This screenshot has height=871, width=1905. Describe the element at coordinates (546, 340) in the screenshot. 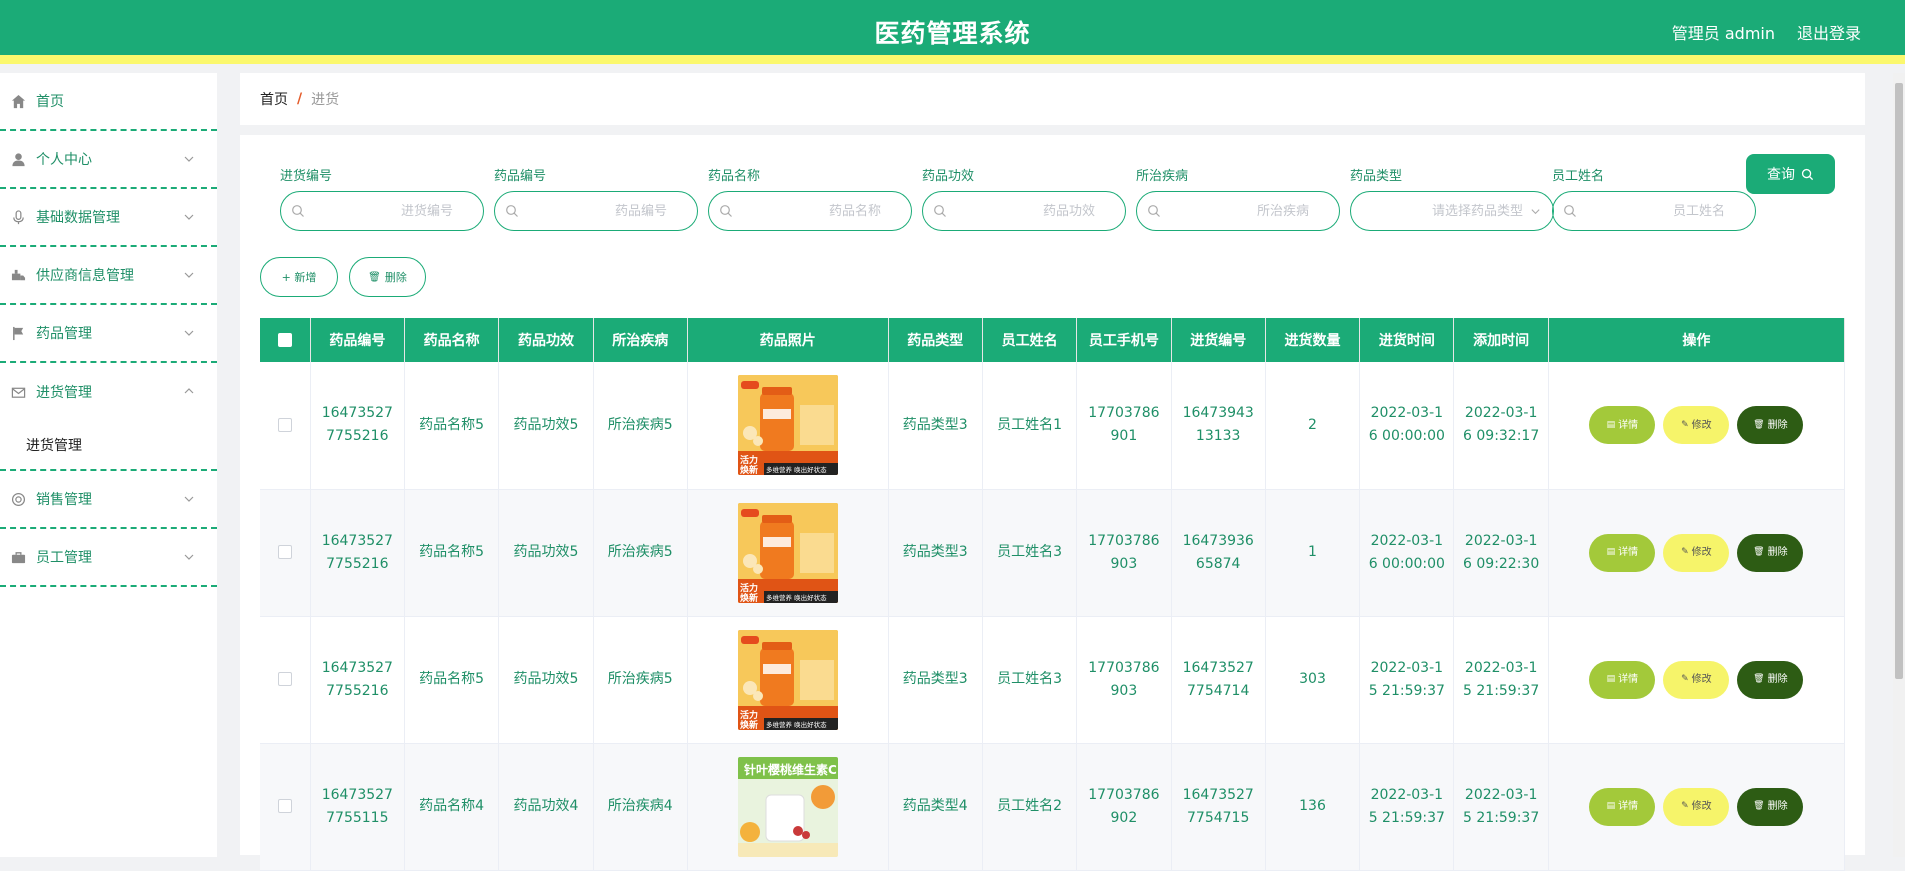

I see `column-header: 药品功效` at that location.